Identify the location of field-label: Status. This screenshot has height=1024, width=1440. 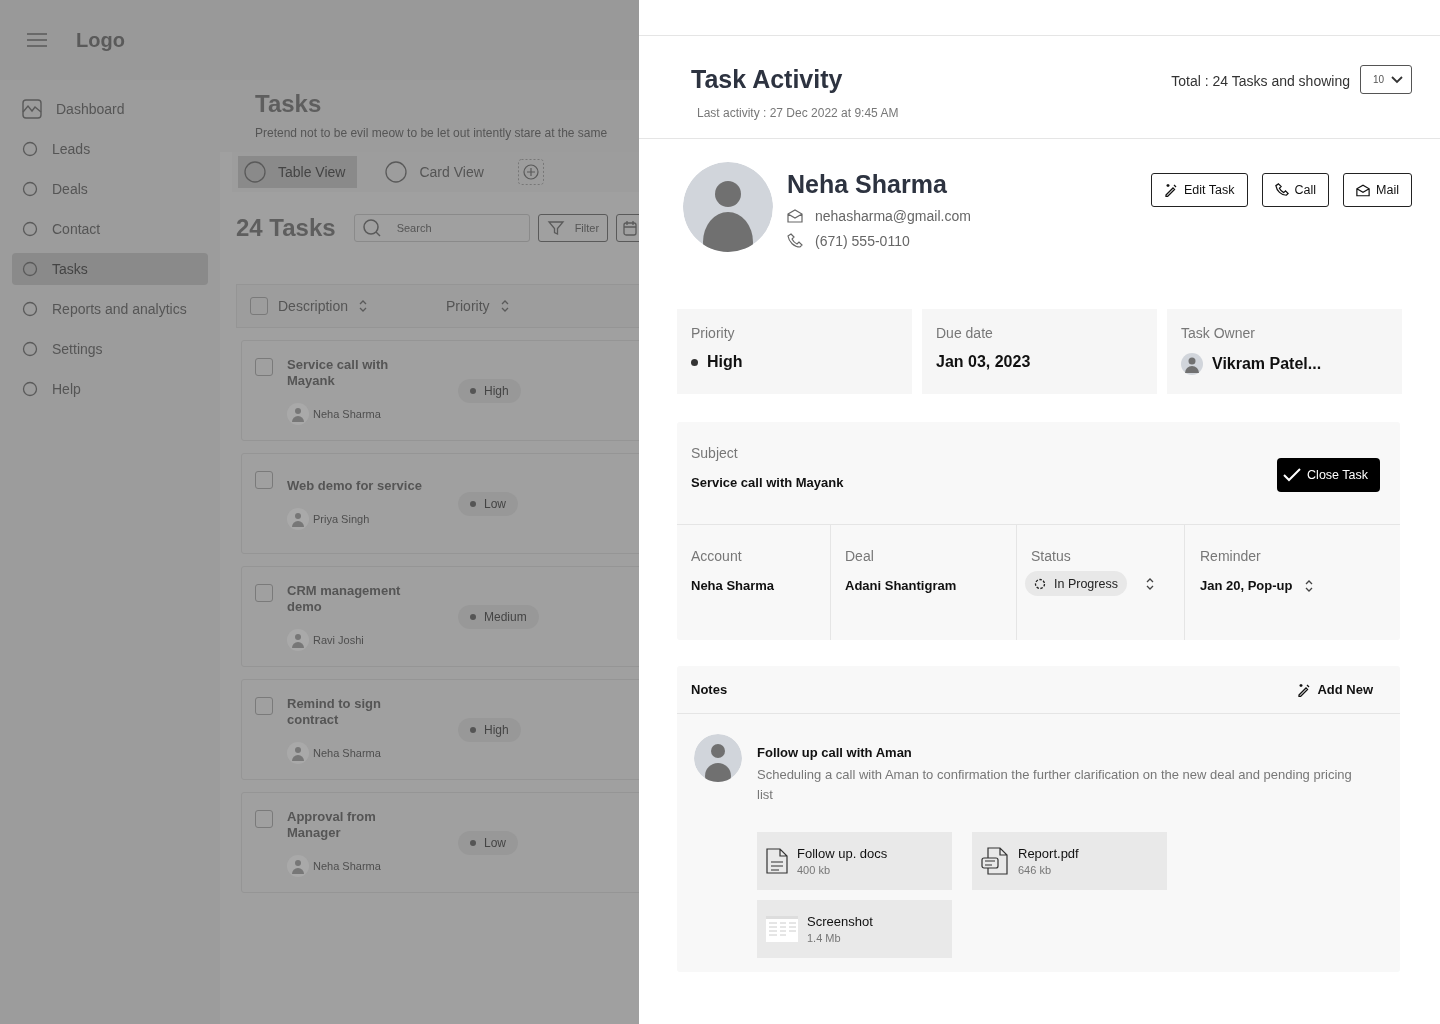
(1051, 556).